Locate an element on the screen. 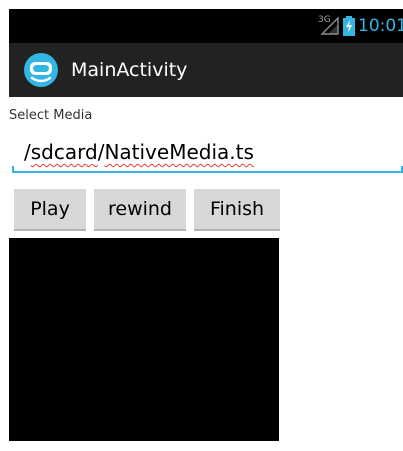 The image size is (403, 451). status-indicators: 3G 10:01 is located at coordinates (360, 26).